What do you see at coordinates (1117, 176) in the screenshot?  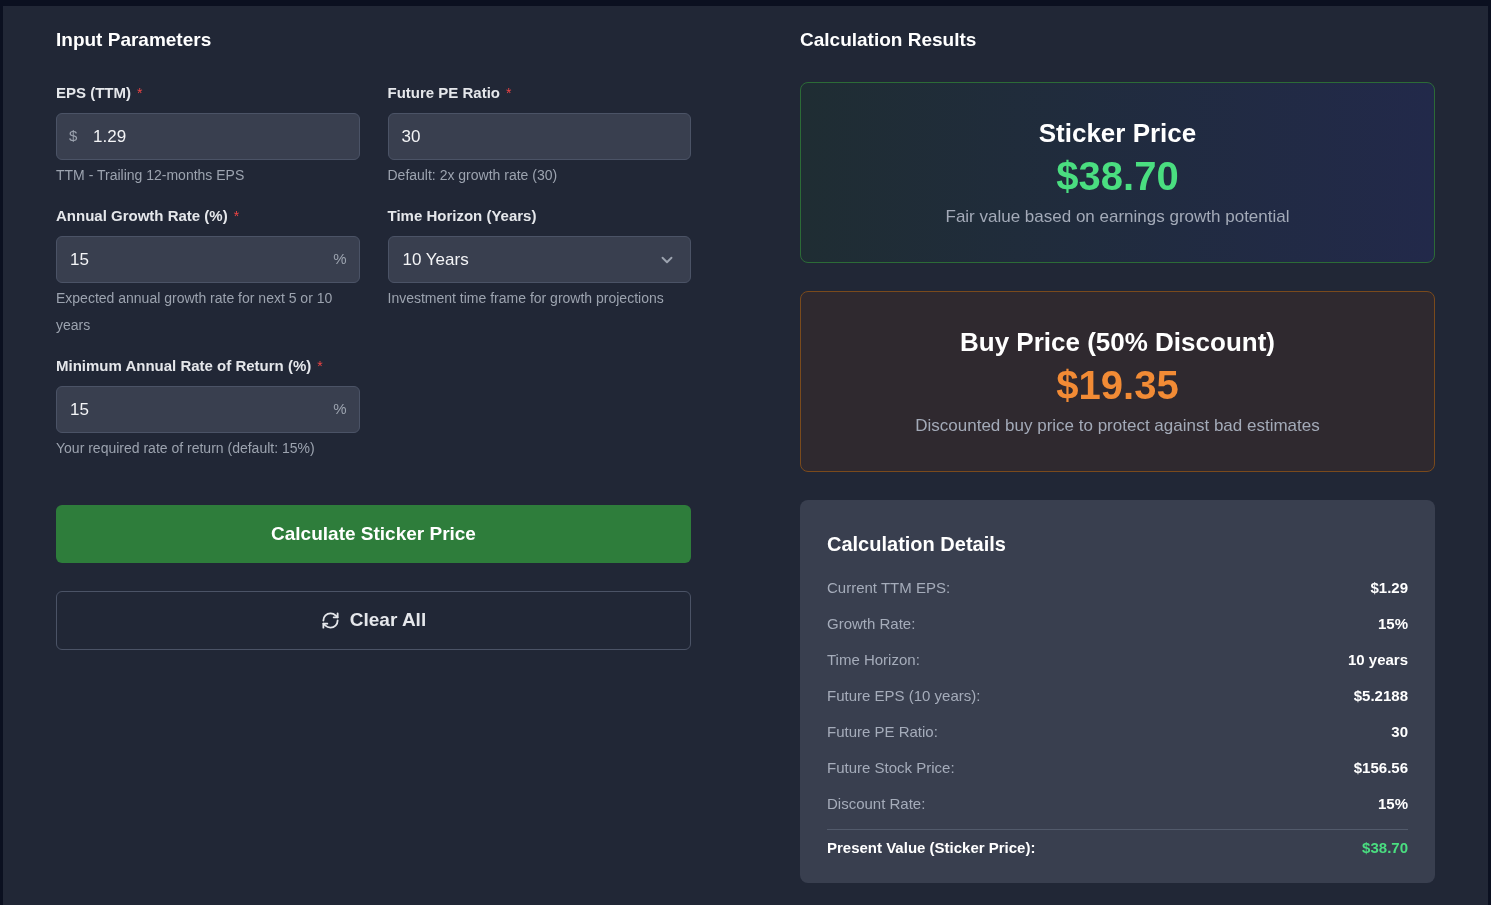 I see `price-value: $38.70` at bounding box center [1117, 176].